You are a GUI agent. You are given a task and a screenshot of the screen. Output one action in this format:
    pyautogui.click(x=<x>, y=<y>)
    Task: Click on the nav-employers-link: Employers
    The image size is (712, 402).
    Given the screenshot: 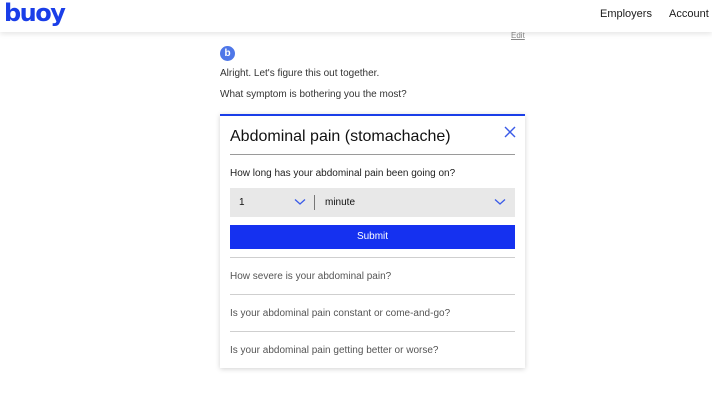 What is the action you would take?
    pyautogui.click(x=626, y=14)
    